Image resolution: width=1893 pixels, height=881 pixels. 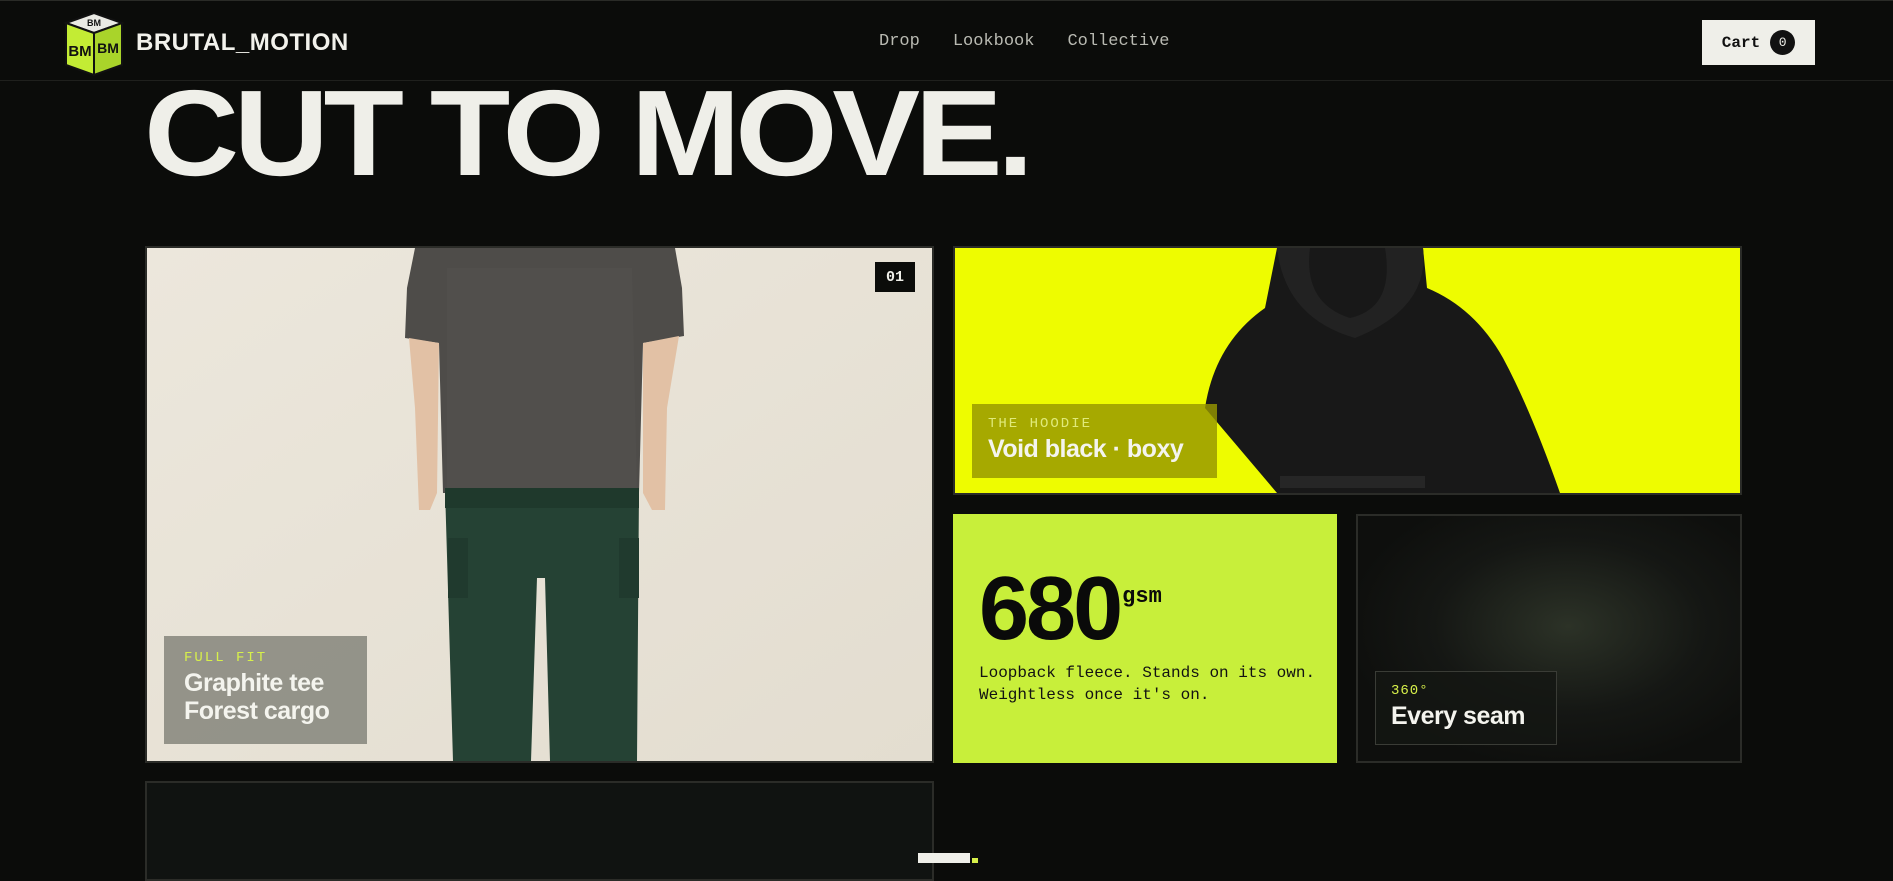 What do you see at coordinates (589, 133) in the screenshot?
I see `hero-headline: CUT TO MOVE.` at bounding box center [589, 133].